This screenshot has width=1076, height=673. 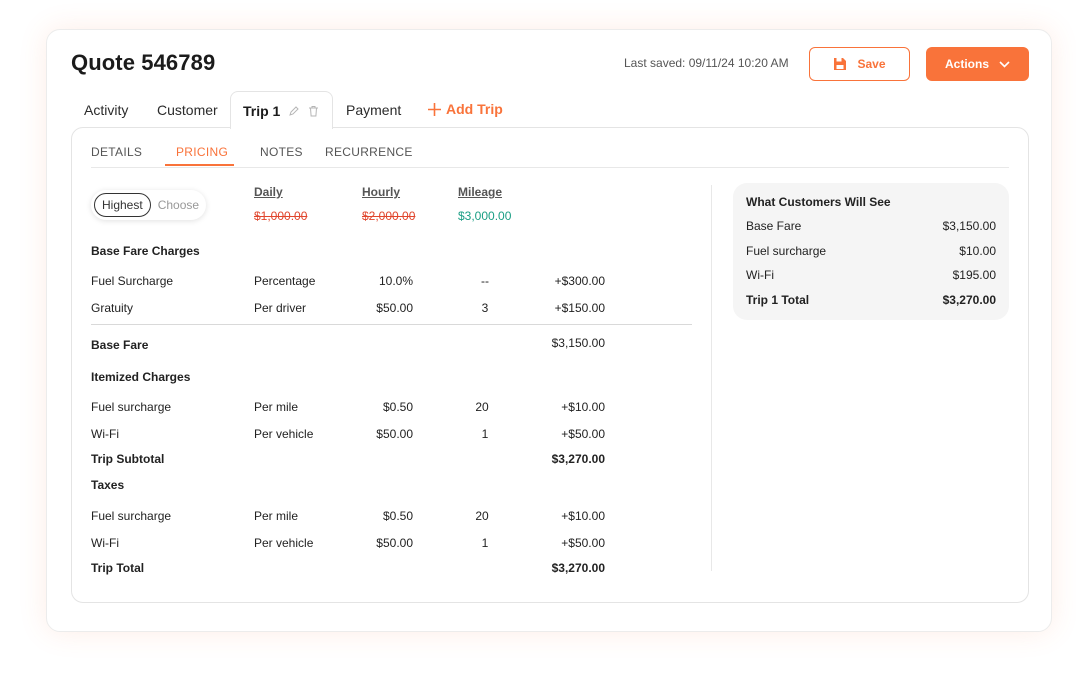 I want to click on toggle-choose: Choose, so click(x=178, y=205).